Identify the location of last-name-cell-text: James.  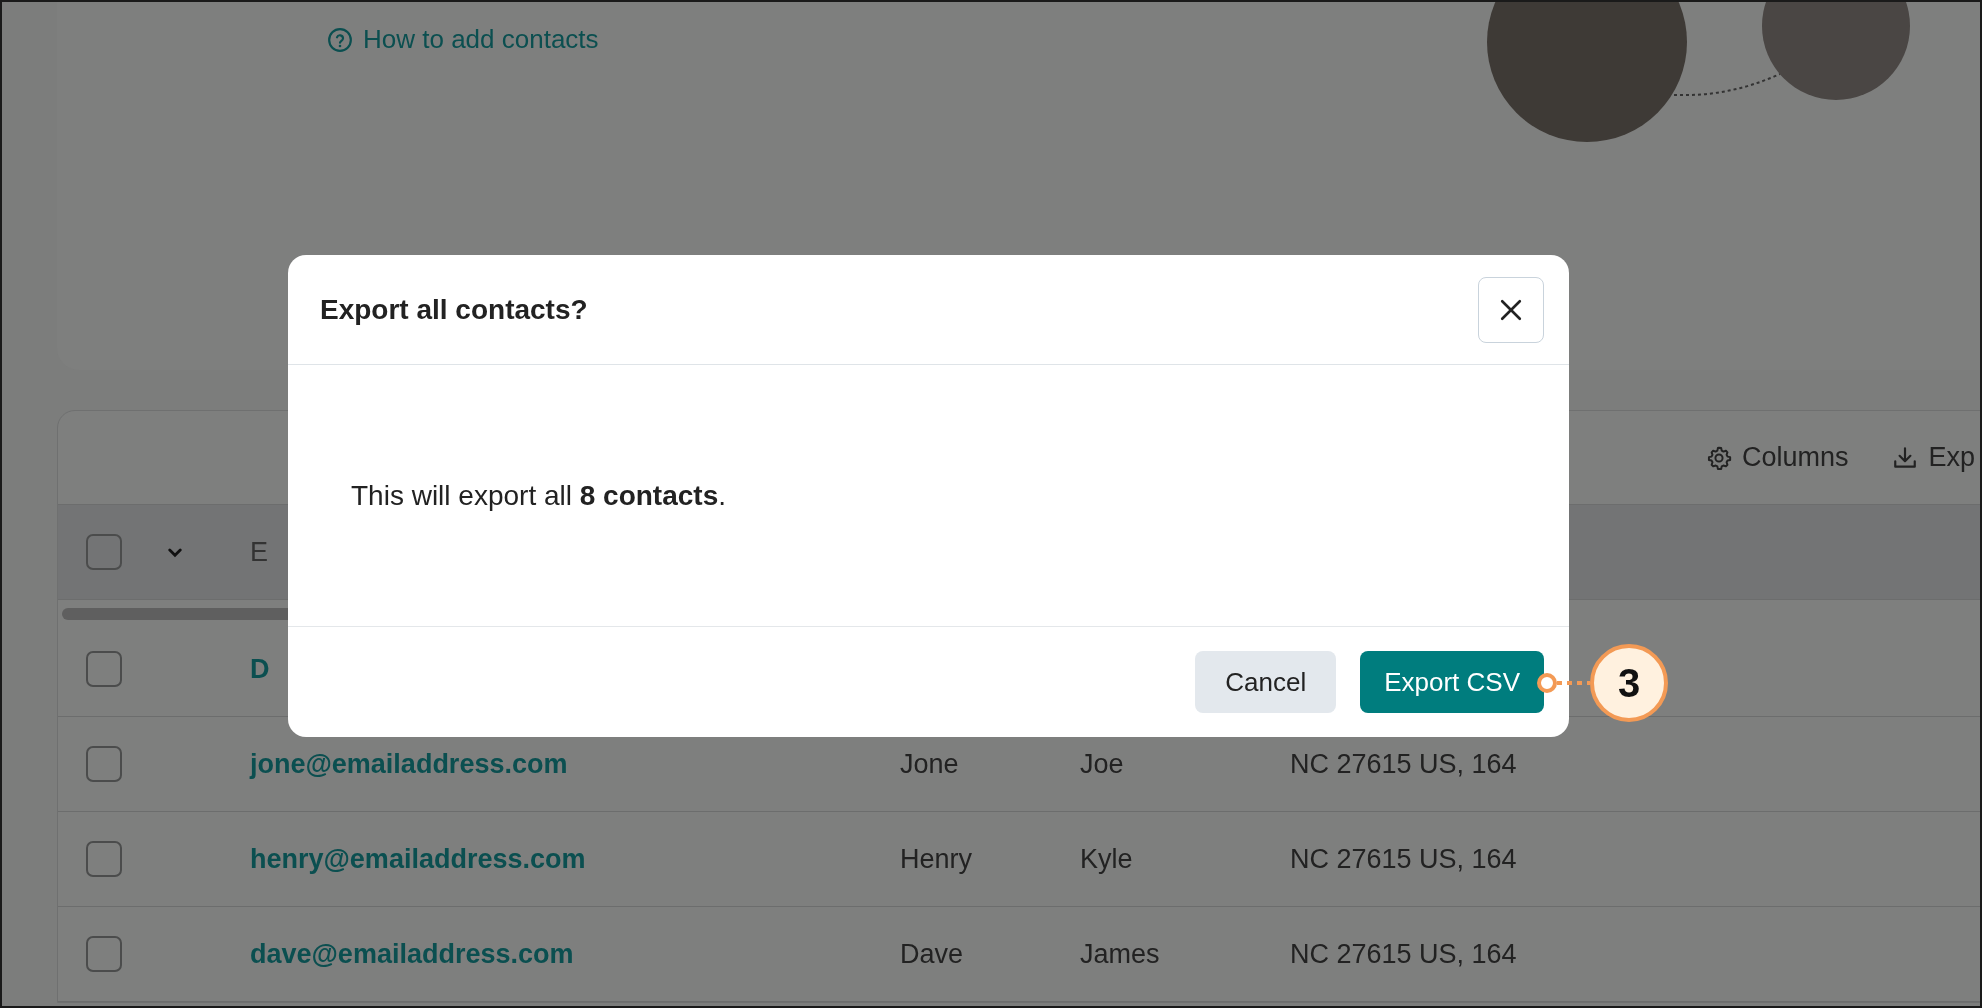
(1120, 954).